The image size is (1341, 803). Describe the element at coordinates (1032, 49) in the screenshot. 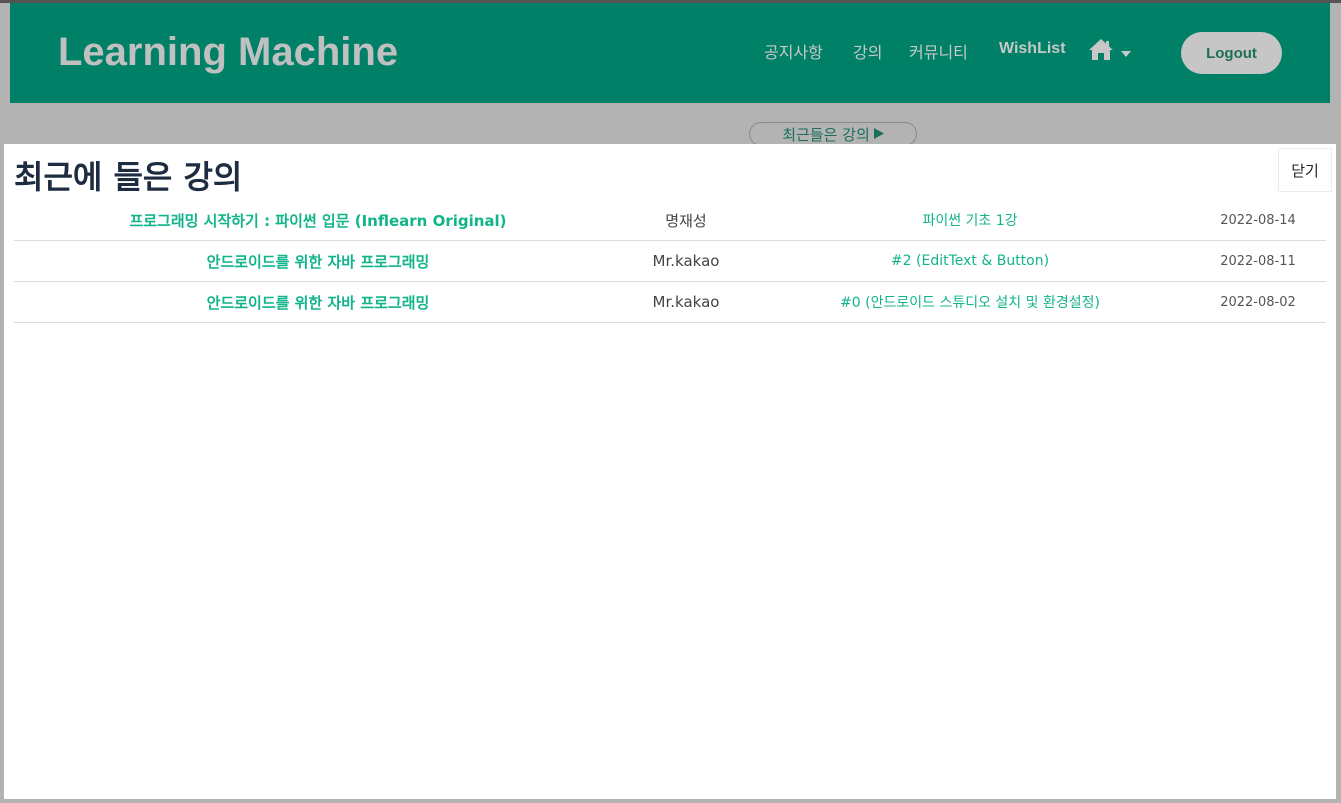

I see `nav-wishlist: WishList` at that location.